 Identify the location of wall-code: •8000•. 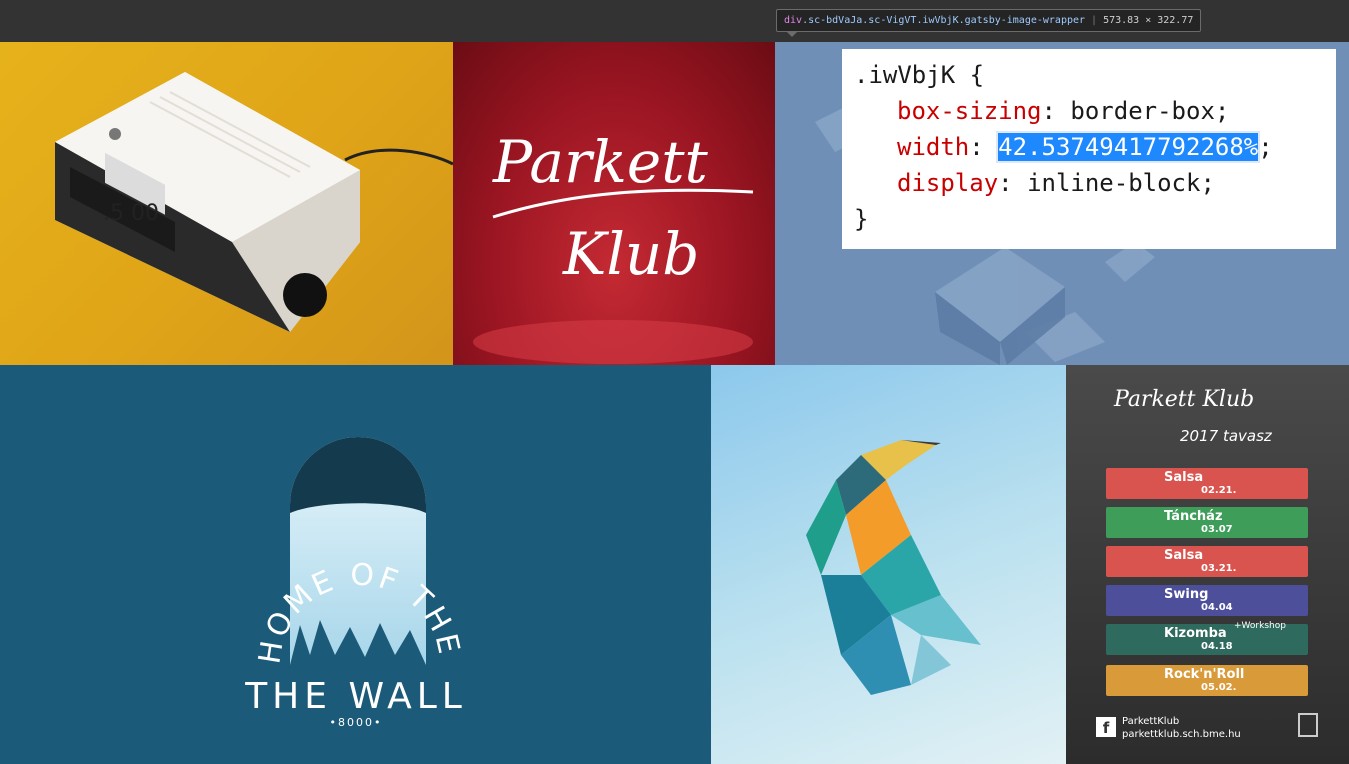
(356, 722).